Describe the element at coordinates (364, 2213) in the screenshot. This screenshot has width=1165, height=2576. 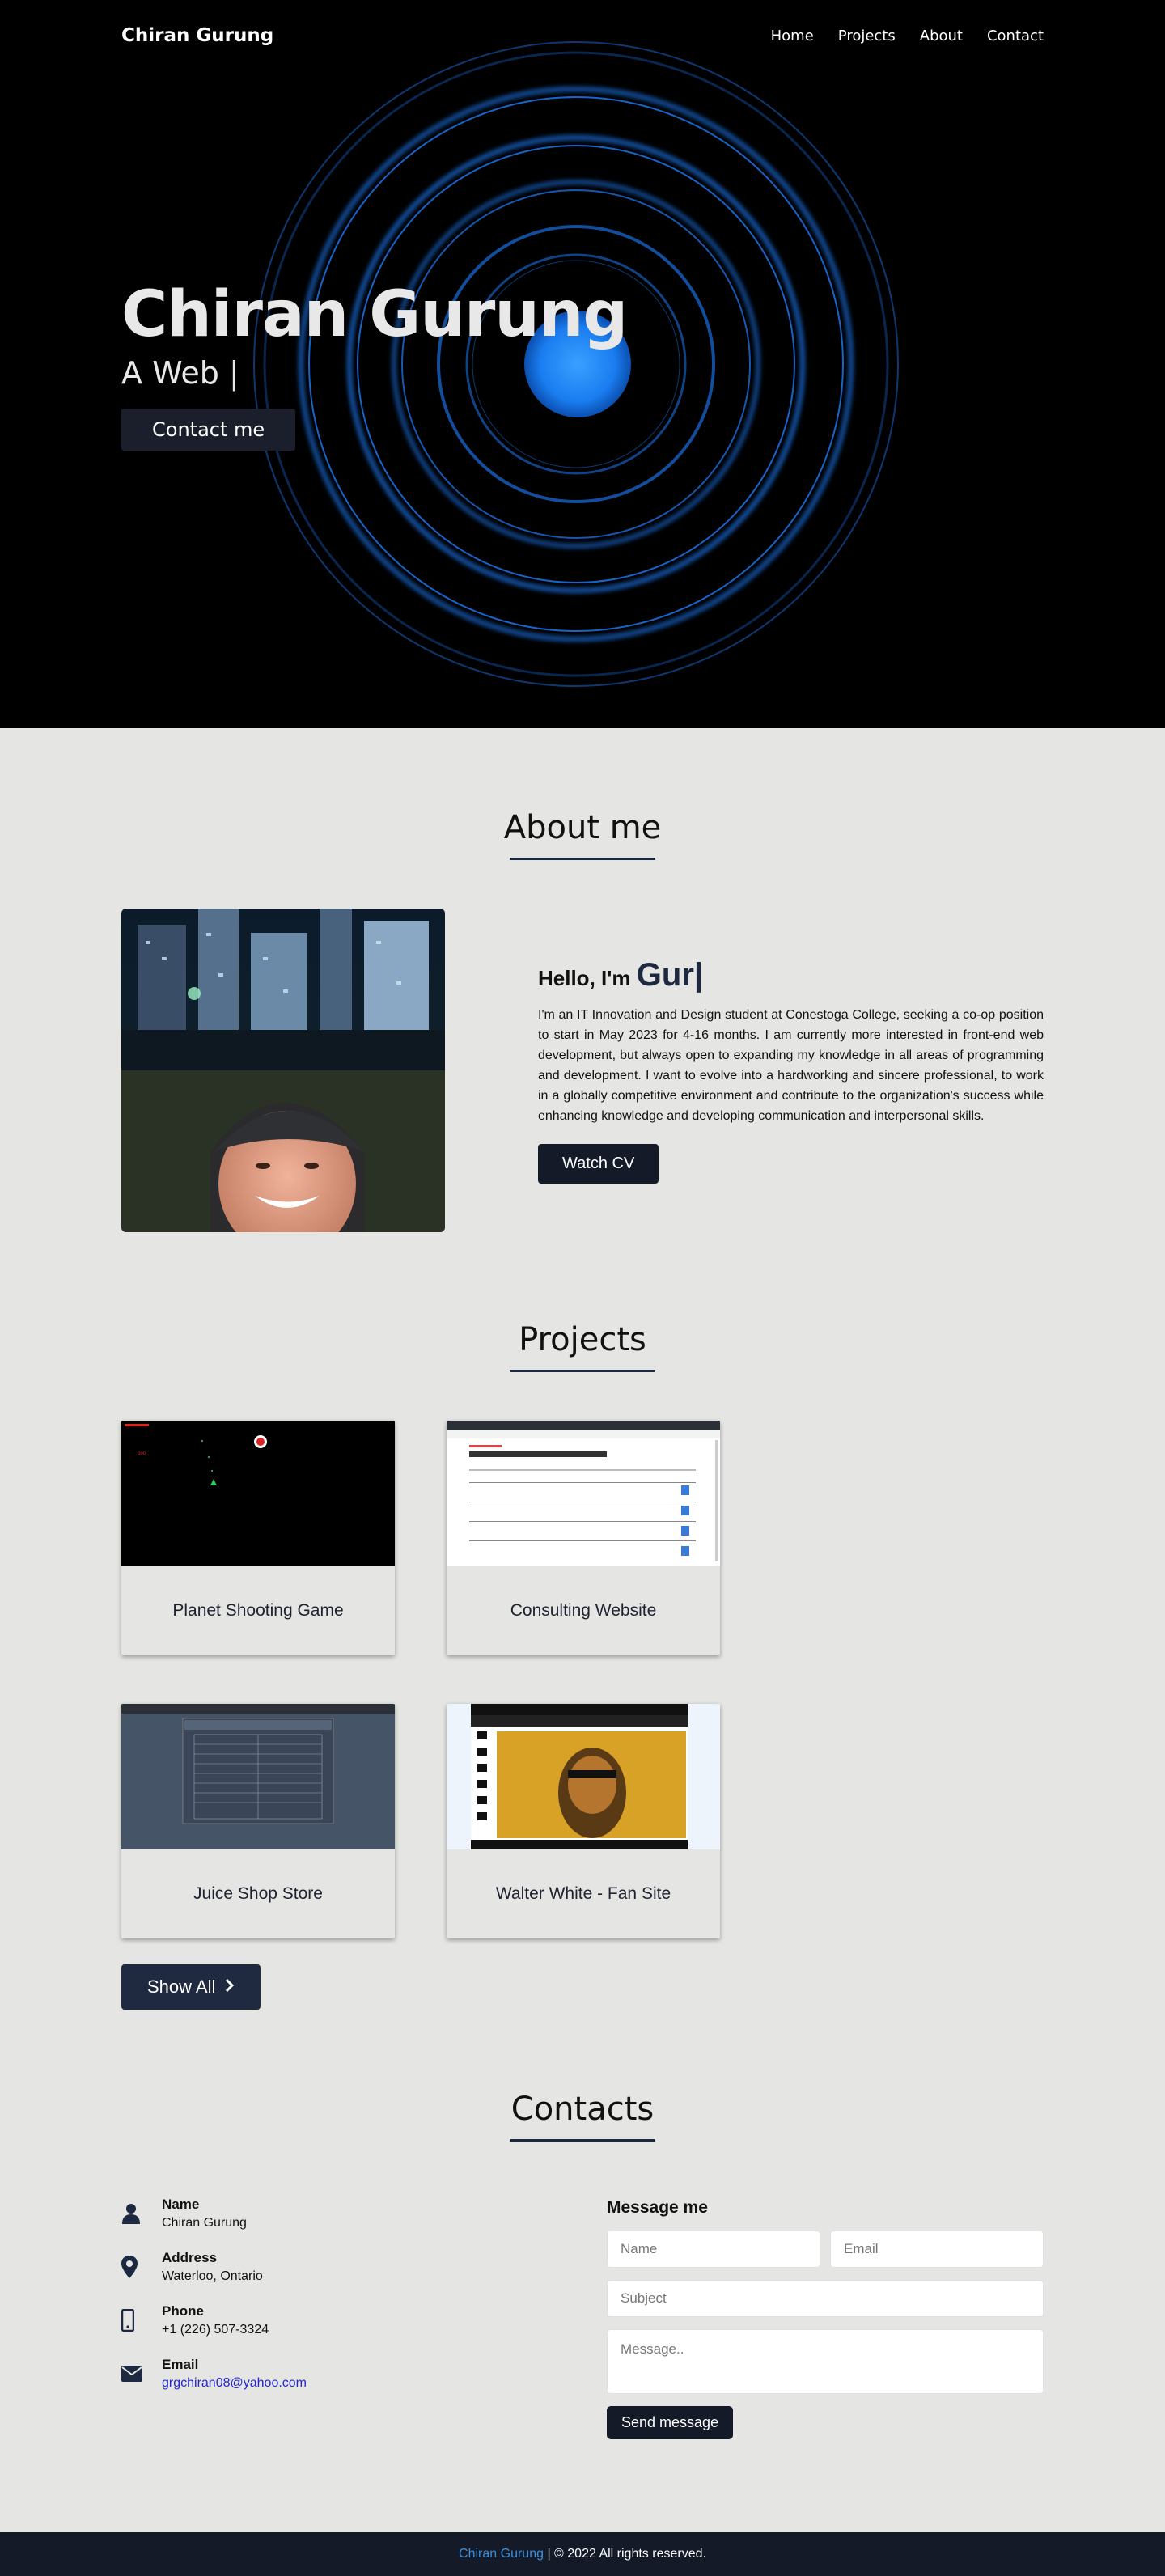
I see `contact-item-name: Name Chiran Gurung` at that location.